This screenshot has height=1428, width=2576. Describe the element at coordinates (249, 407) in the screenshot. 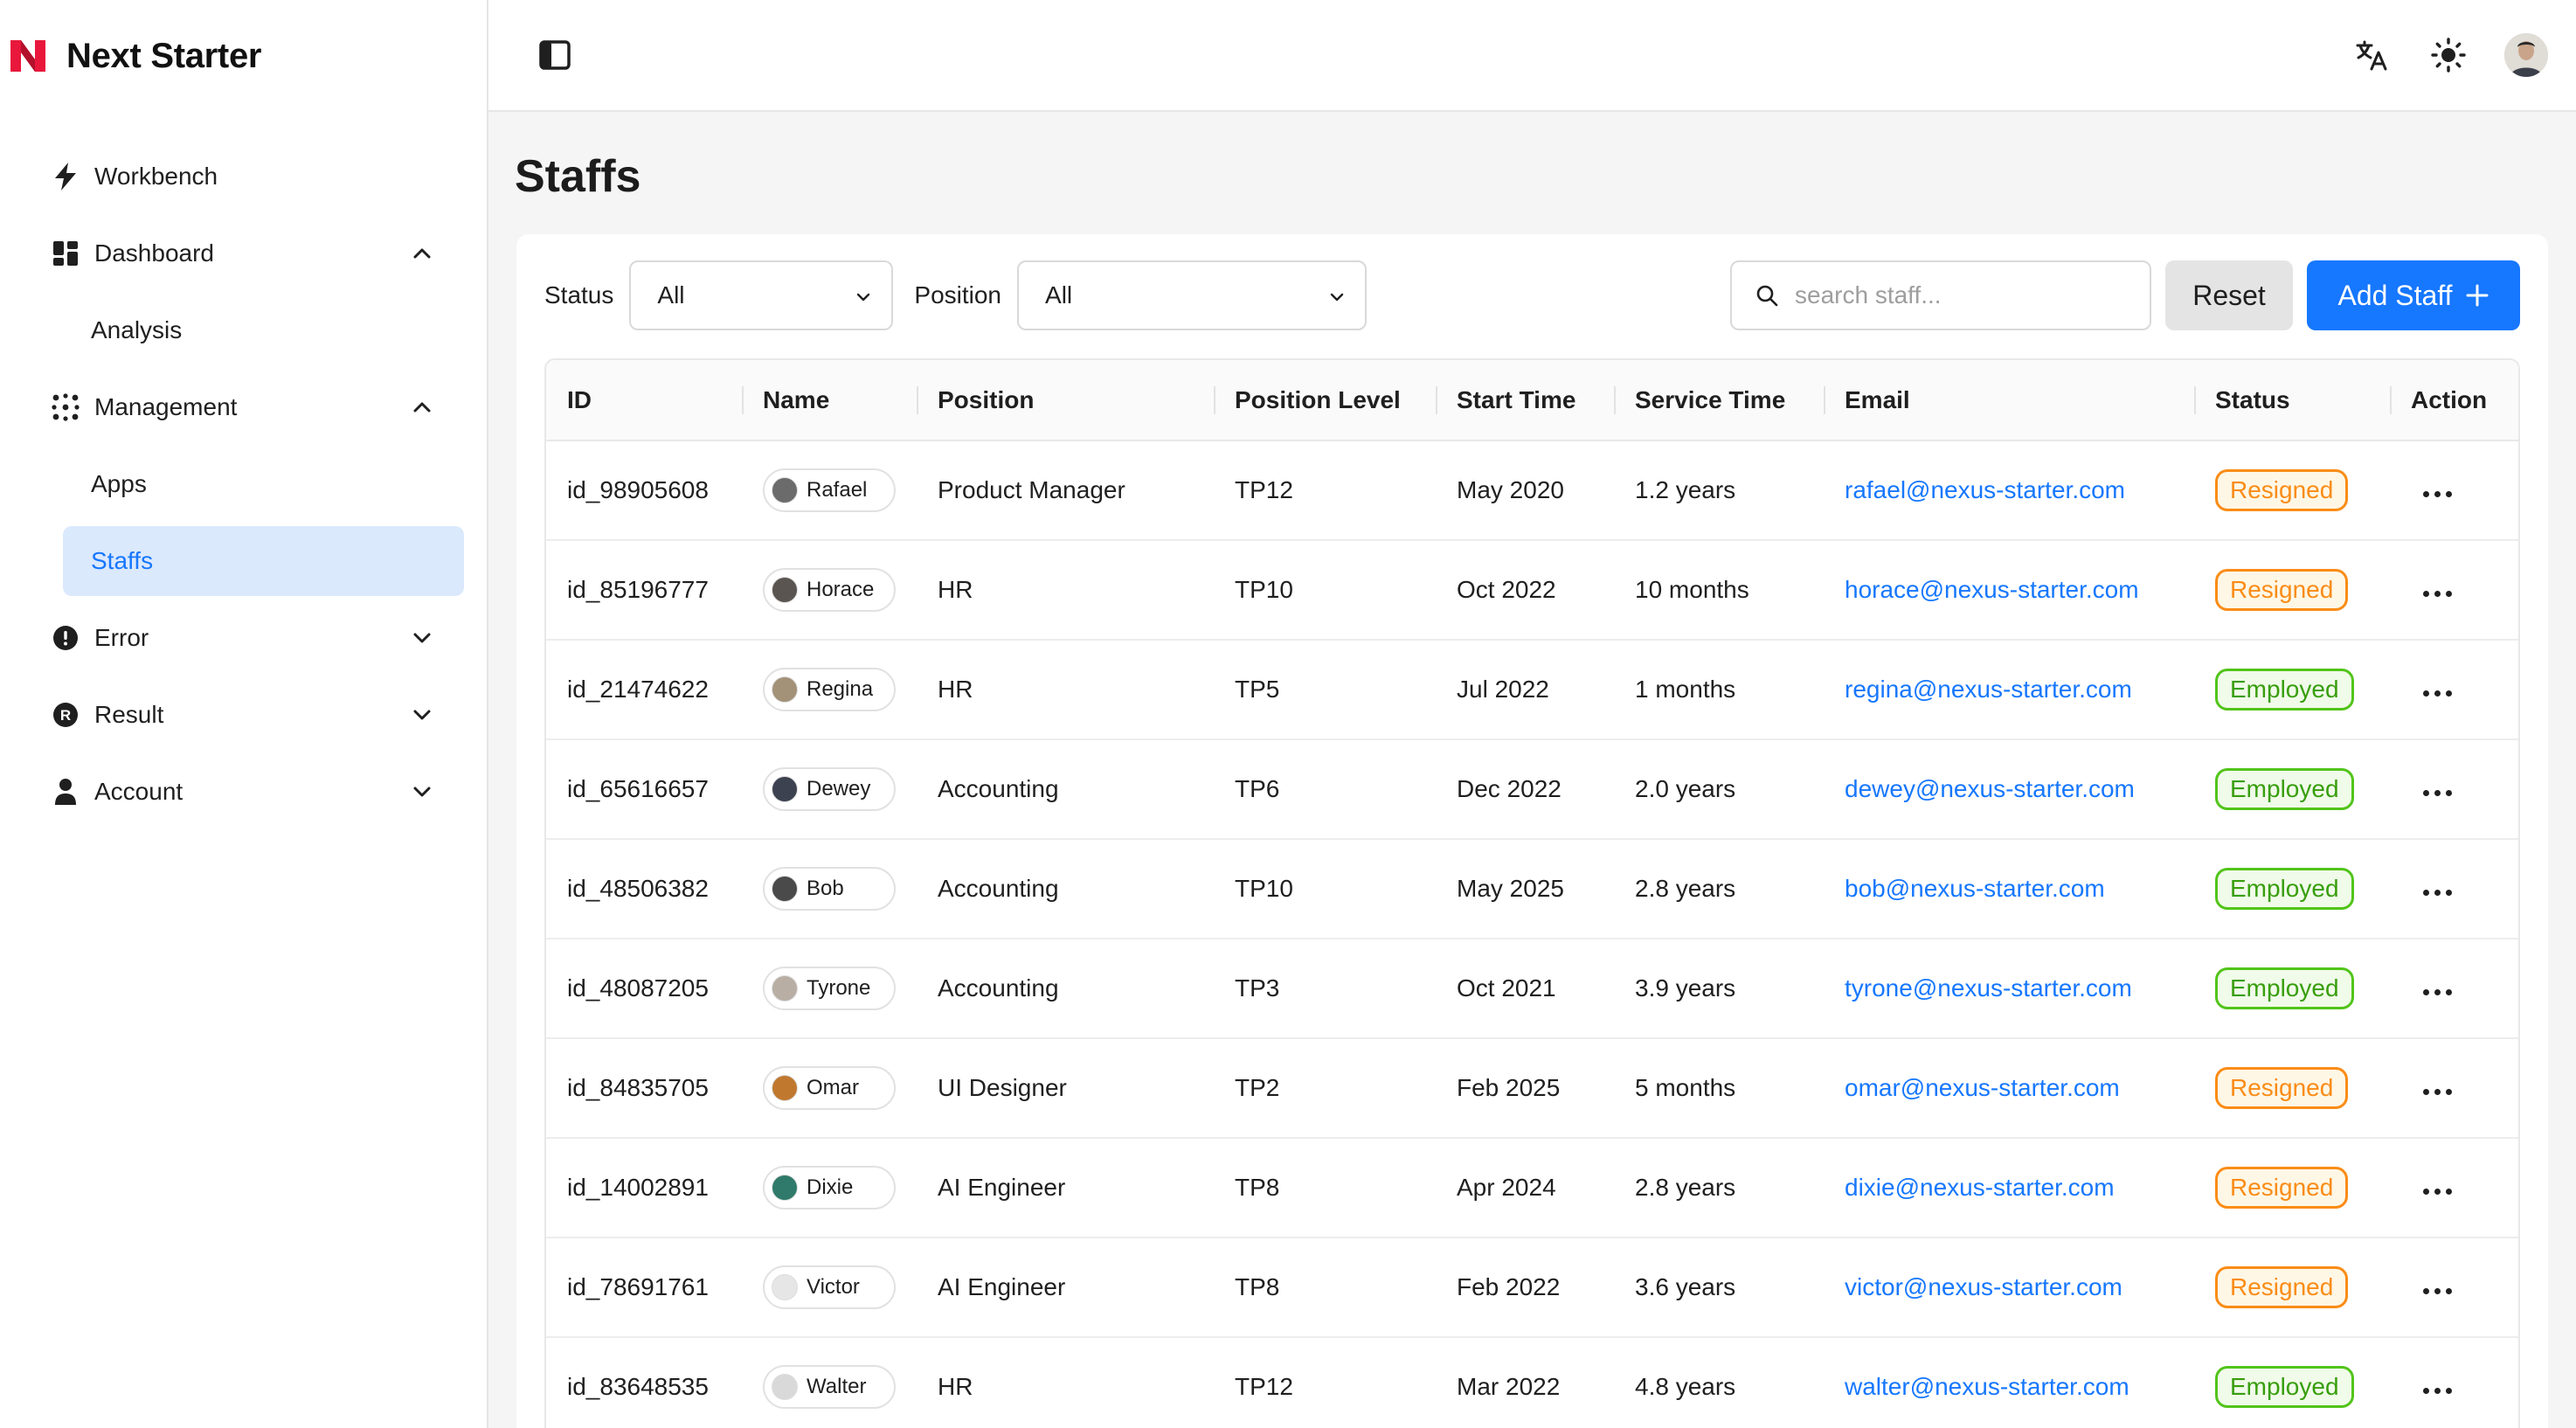

I see `sidebar-item-management: Management` at that location.